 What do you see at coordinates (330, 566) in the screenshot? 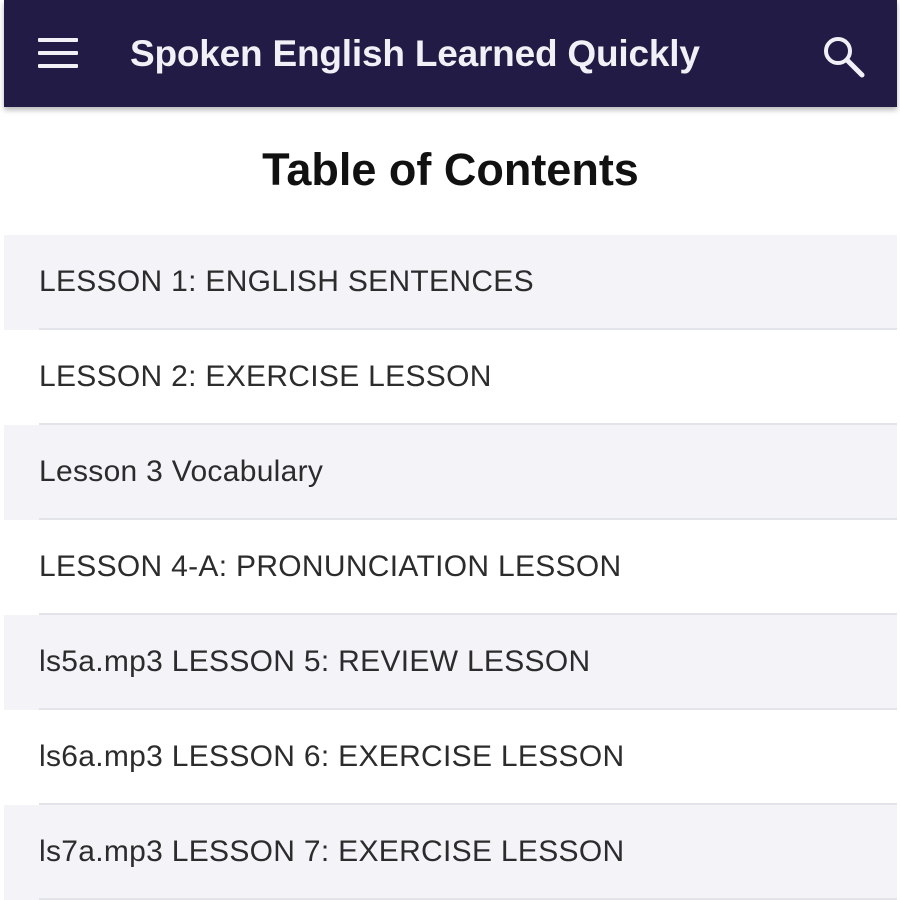
I see `lesson-label: LESSON 4-A: PRONUNCIATION LESSON` at bounding box center [330, 566].